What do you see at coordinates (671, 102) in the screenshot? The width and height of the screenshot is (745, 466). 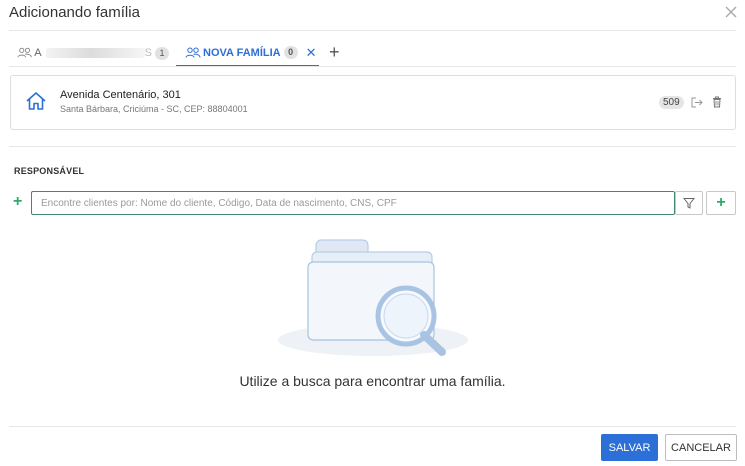 I see `address-number-badge: 509` at bounding box center [671, 102].